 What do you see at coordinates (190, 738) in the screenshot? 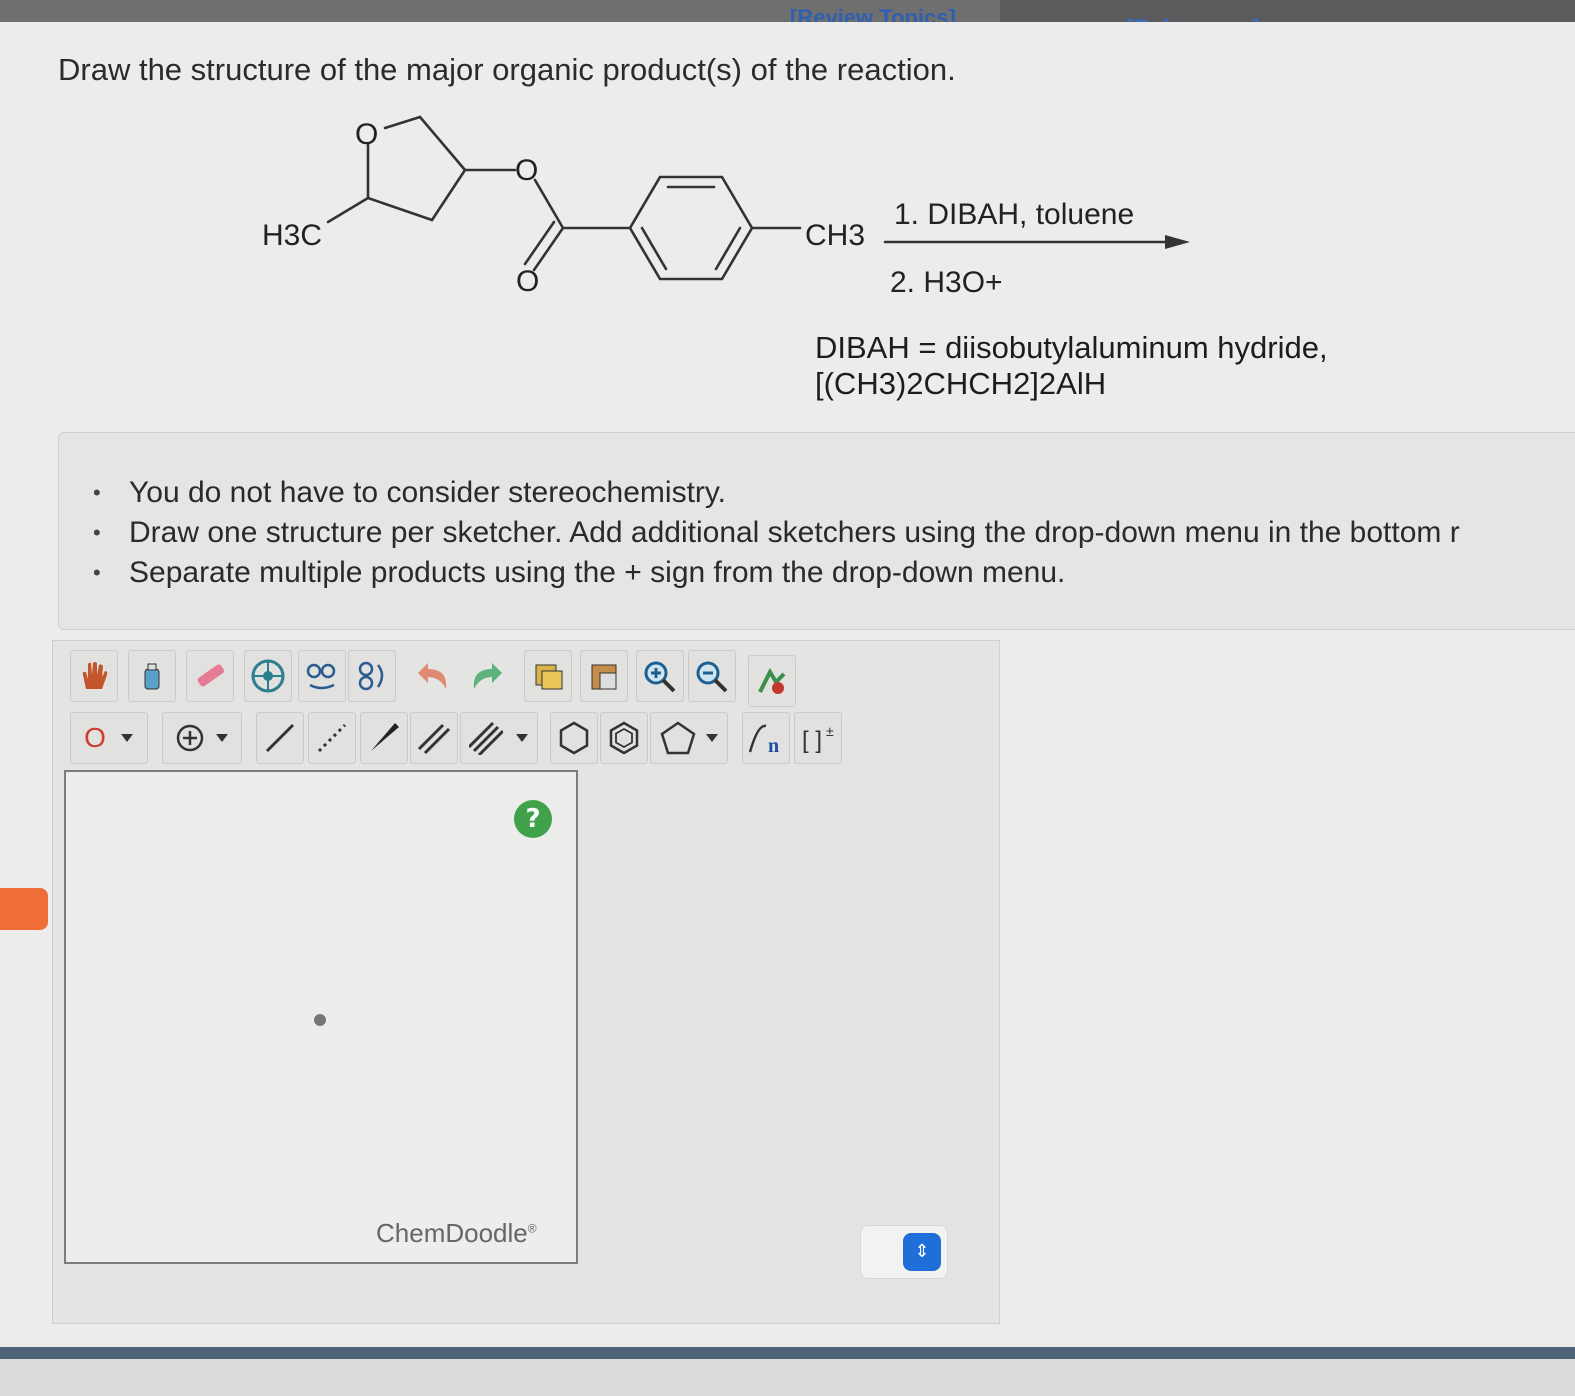
I see `plus-circle-icon` at bounding box center [190, 738].